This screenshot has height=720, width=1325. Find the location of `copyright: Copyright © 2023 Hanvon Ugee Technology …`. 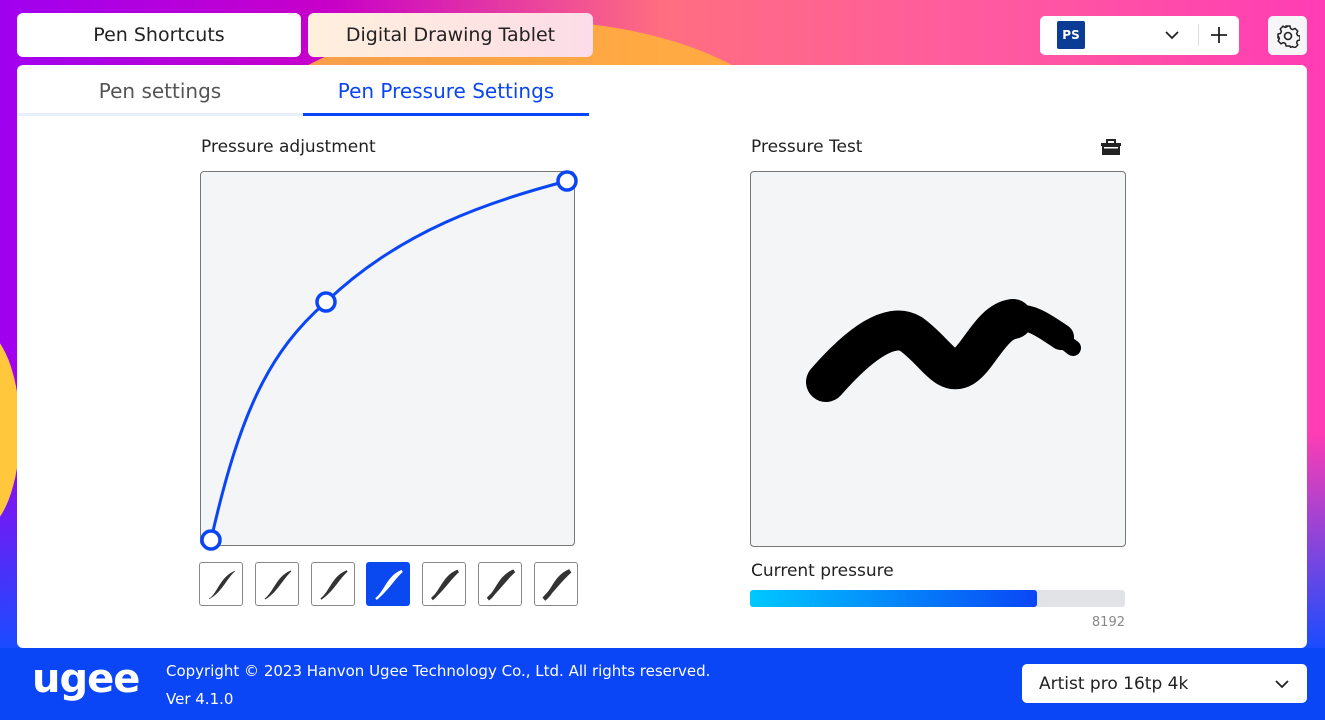

copyright: Copyright © 2023 Hanvon Ugee Technology … is located at coordinates (438, 671).